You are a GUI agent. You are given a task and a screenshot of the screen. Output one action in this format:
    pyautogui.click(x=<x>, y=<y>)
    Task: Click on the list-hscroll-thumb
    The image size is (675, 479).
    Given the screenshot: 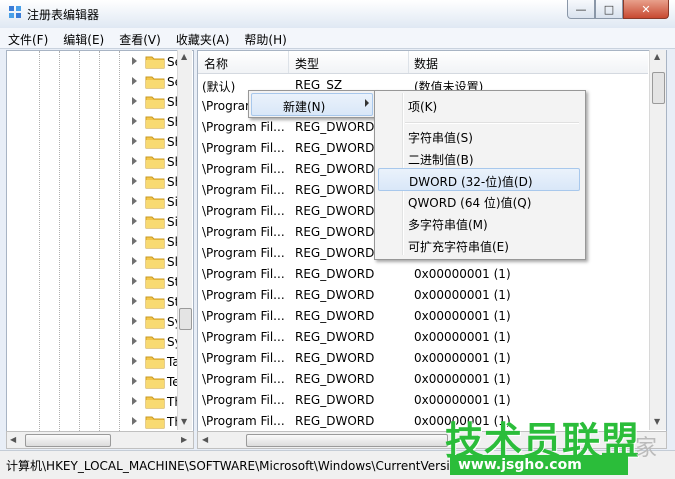 What is the action you would take?
    pyautogui.click(x=347, y=440)
    